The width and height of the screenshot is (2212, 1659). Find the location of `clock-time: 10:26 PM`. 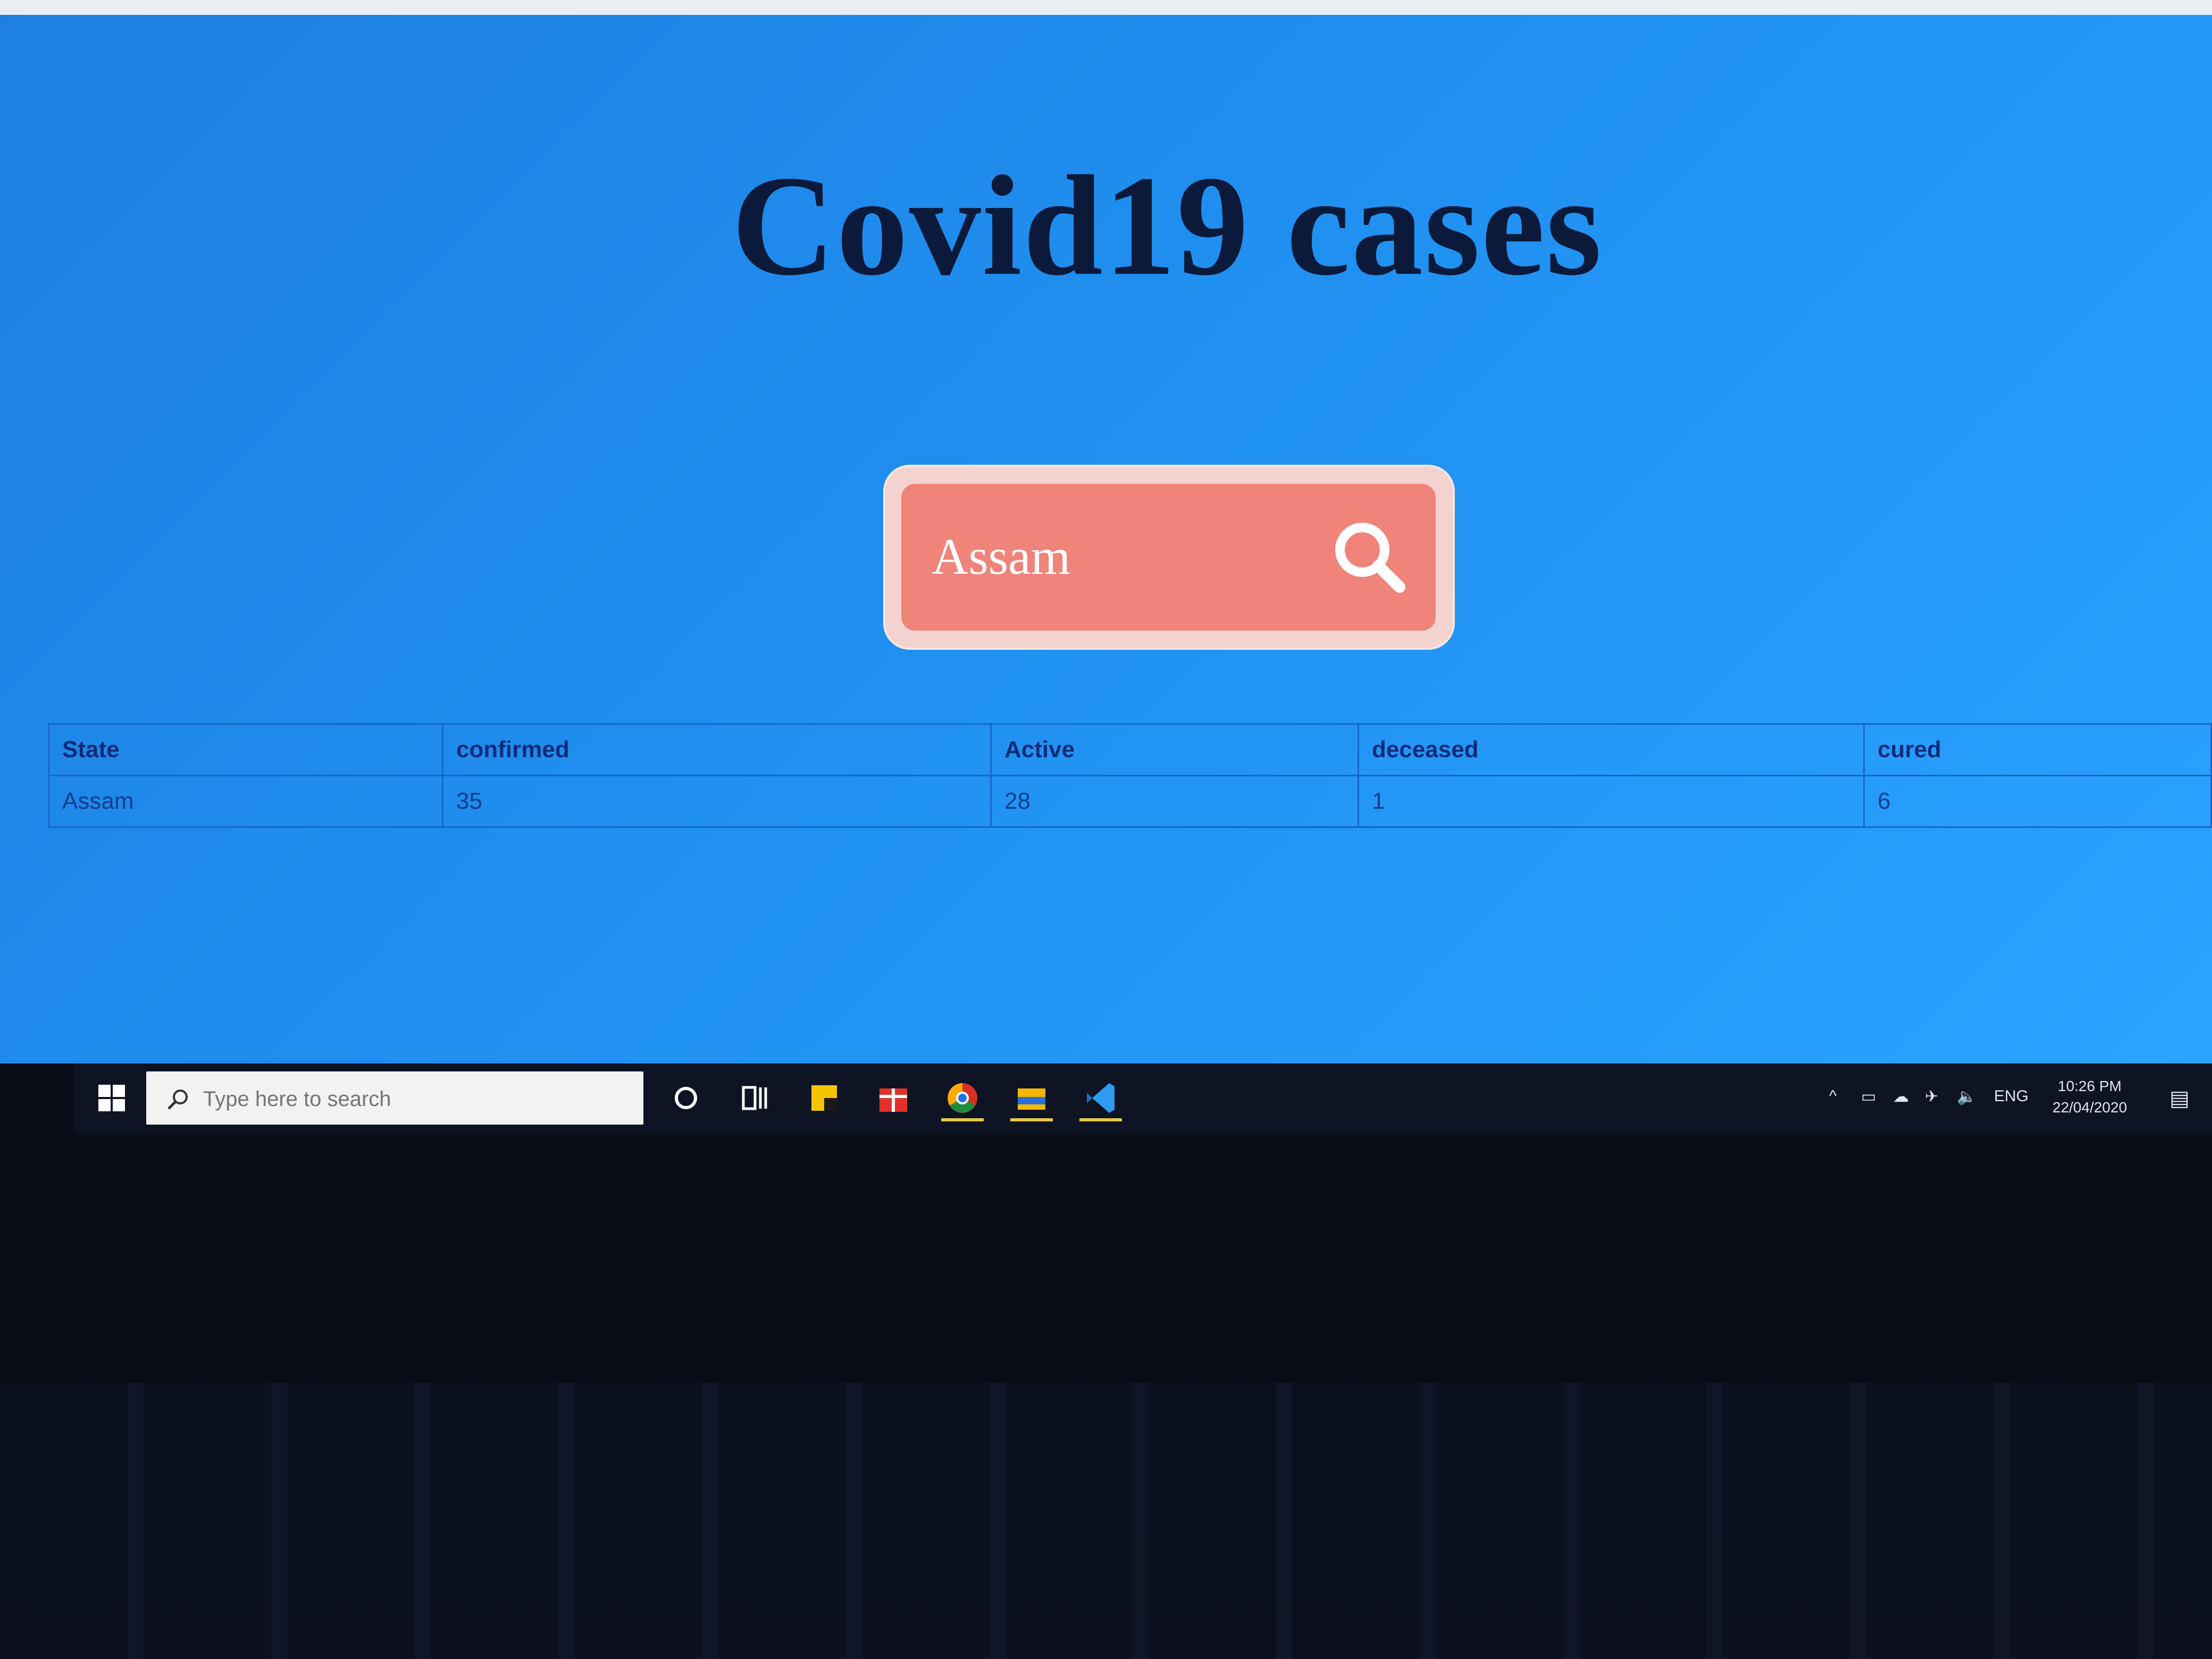

clock-time: 10:26 PM is located at coordinates (2090, 1086).